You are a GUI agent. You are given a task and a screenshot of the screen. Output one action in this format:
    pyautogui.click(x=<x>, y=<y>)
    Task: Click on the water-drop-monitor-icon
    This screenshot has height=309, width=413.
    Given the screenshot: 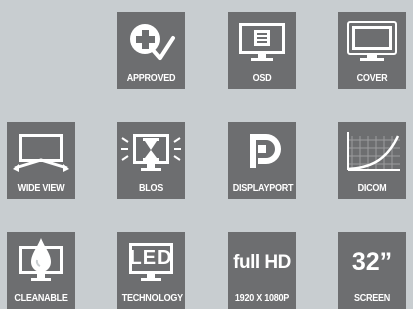 What is the action you would take?
    pyautogui.click(x=41, y=261)
    